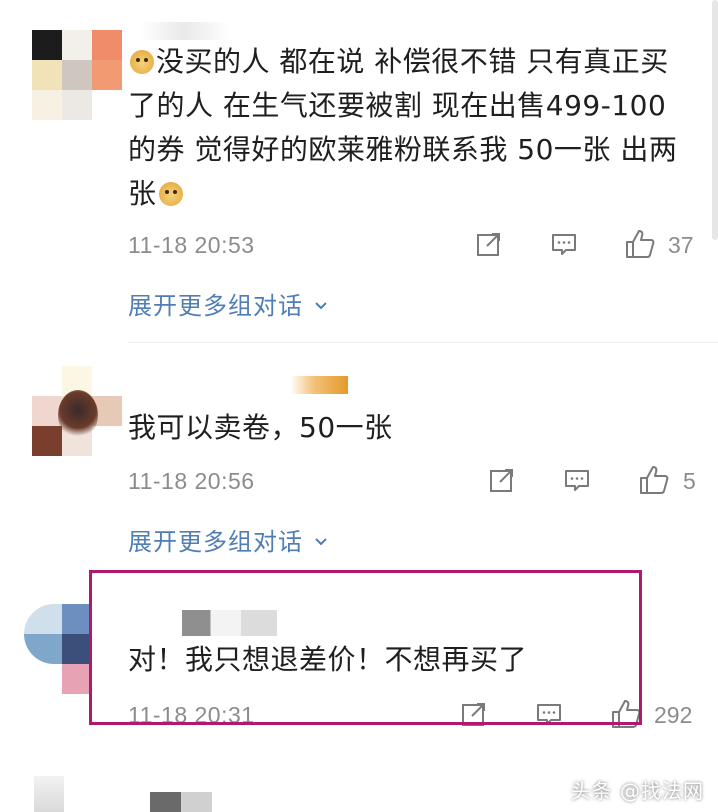 The width and height of the screenshot is (718, 812). Describe the element at coordinates (365, 647) in the screenshot. I see `highlight-box` at that location.